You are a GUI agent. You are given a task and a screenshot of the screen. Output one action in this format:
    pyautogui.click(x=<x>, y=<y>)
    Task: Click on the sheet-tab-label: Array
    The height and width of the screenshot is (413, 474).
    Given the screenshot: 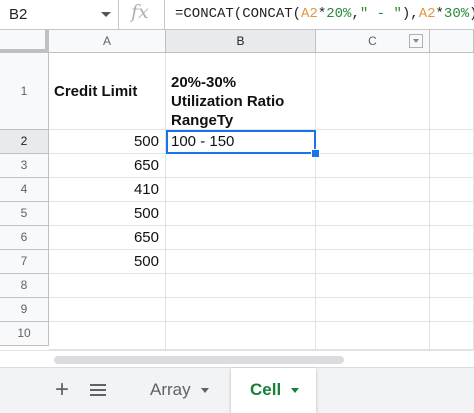 What is the action you would take?
    pyautogui.click(x=170, y=389)
    